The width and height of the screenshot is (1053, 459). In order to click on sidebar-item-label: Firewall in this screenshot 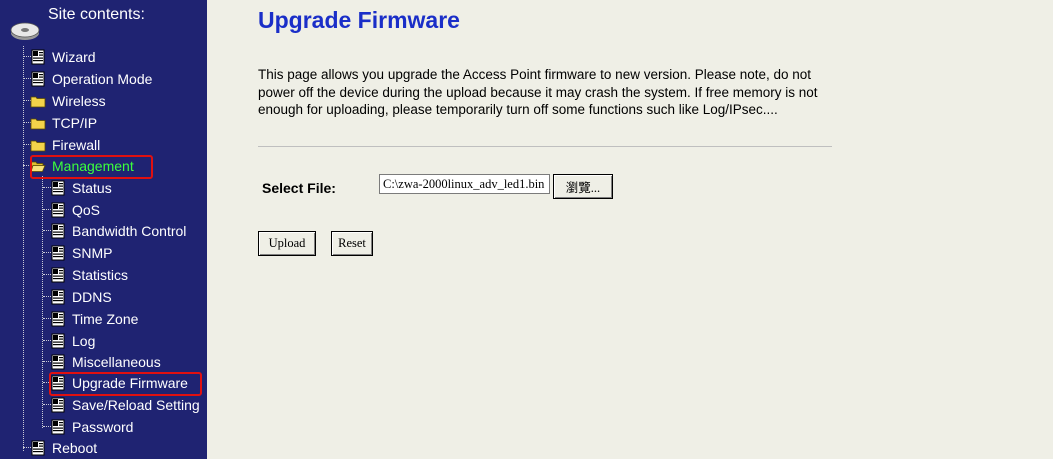, I will do `click(76, 144)`.